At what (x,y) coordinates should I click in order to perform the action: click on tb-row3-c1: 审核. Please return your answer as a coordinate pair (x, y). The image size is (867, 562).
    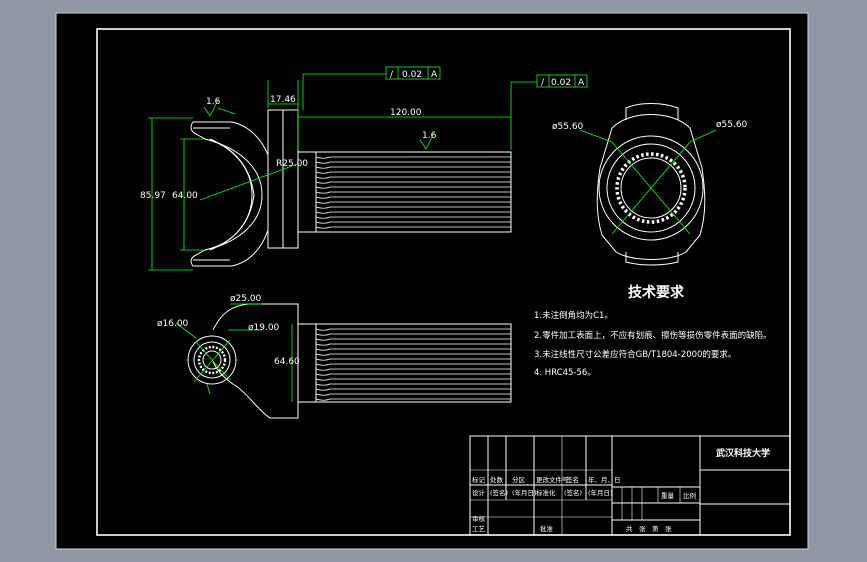
    Looking at the image, I should click on (479, 518).